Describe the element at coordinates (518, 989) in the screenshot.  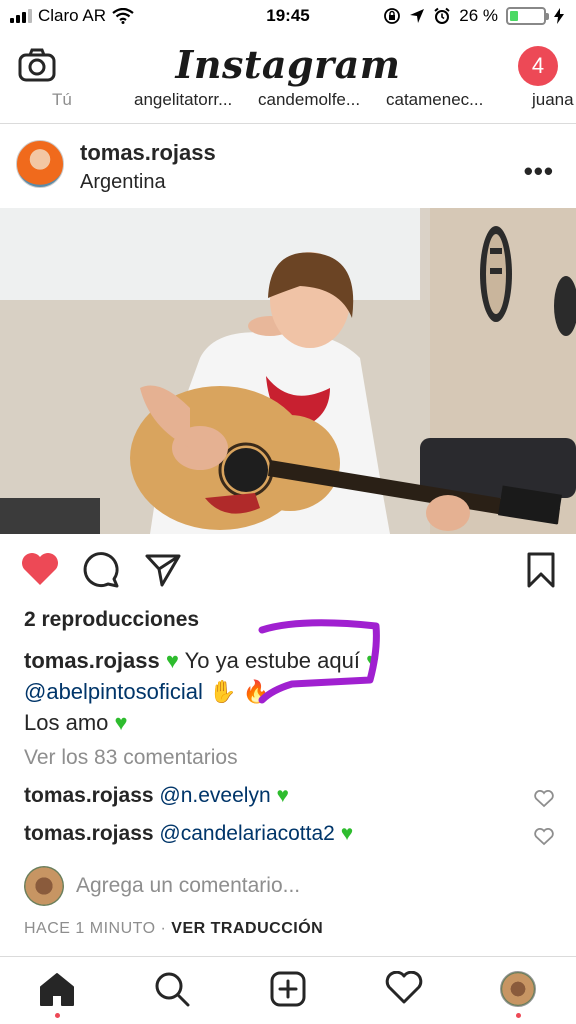
I see `profile-avatar` at that location.